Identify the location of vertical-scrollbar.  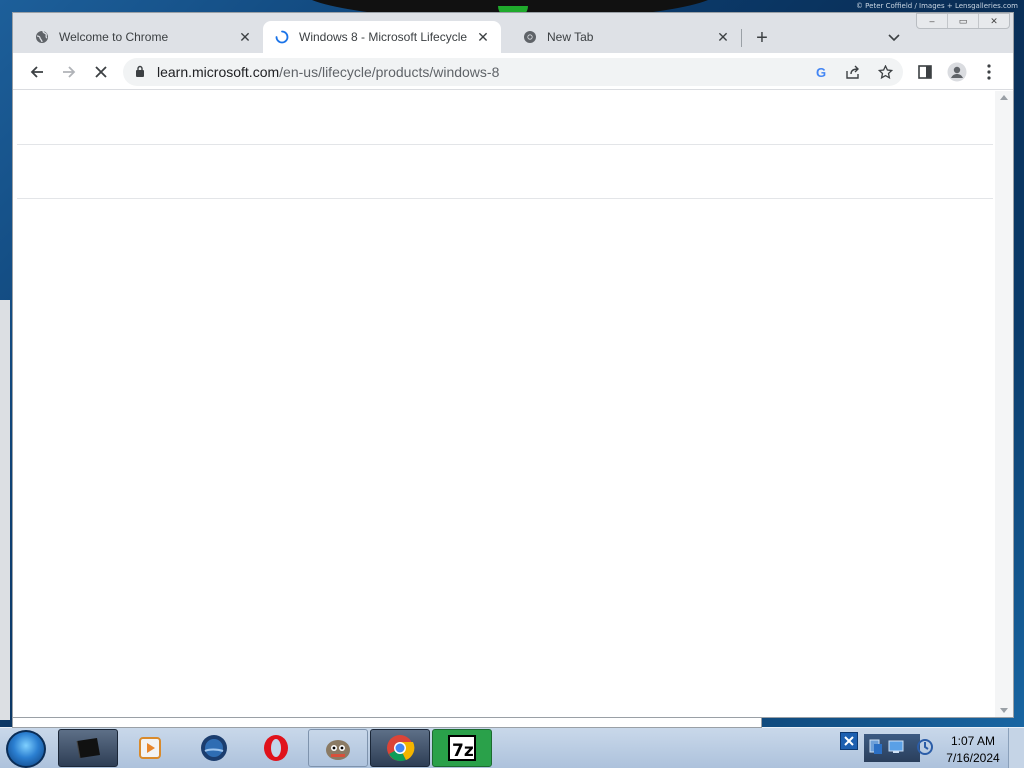
(1004, 404).